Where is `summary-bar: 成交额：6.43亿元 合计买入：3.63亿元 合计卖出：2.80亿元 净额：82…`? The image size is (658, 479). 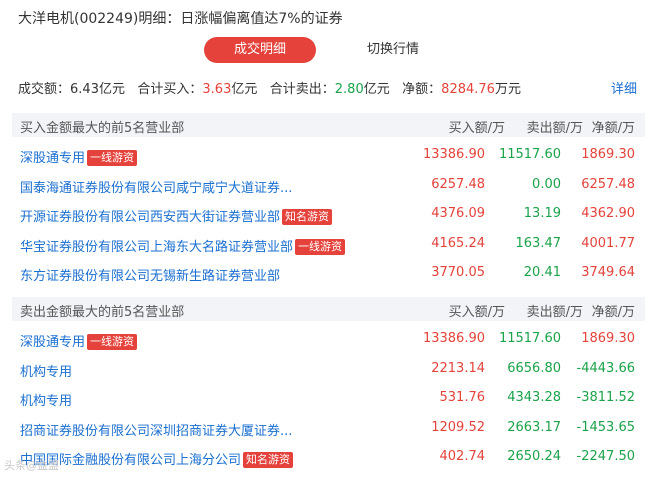
summary-bar: 成交额：6.43亿元 合计买入：3.63亿元 合计卖出：2.80亿元 净额：82… is located at coordinates (269, 87).